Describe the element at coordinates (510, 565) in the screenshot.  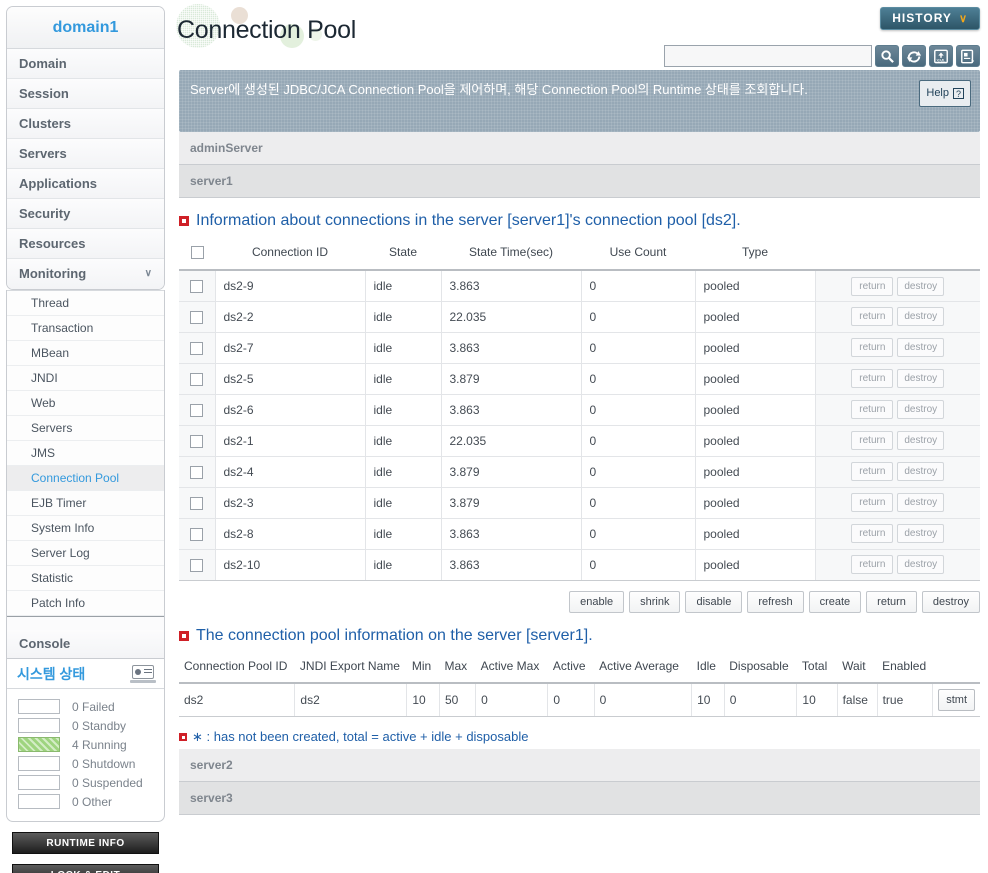
I see `state-time-cell: 3.863` at that location.